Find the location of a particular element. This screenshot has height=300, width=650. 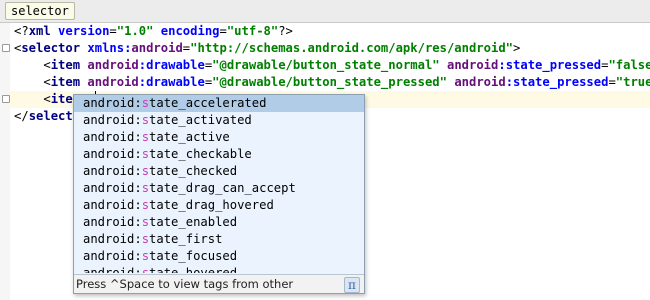

token: </ is located at coordinates (21, 116).